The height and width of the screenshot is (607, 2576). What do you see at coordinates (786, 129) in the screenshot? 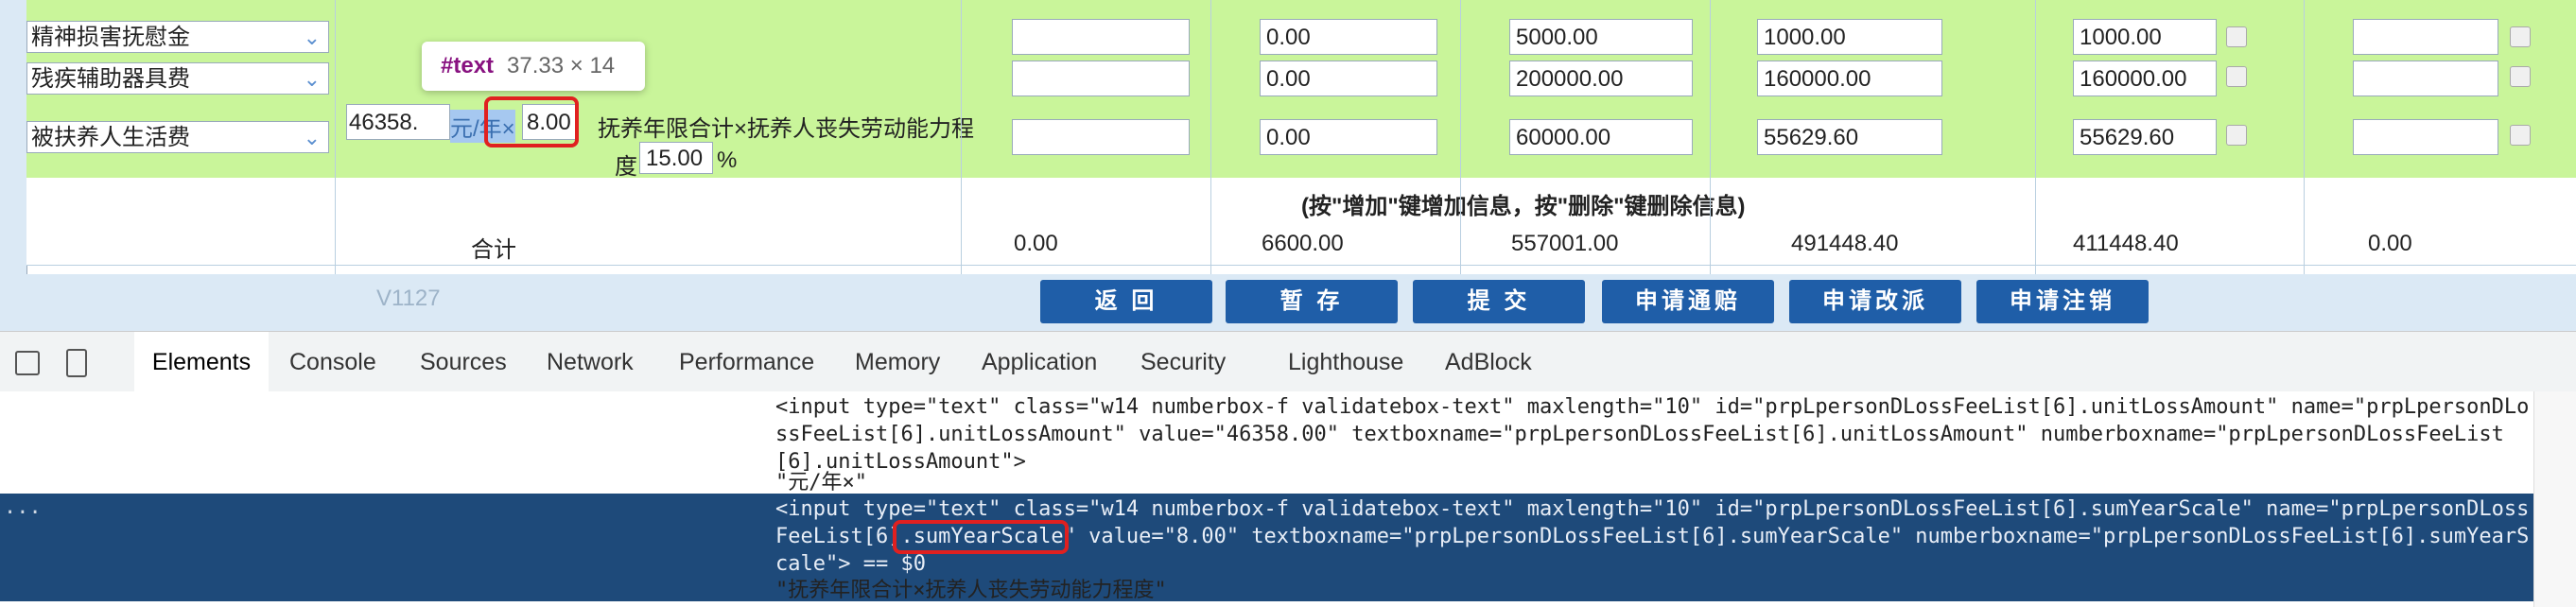
I see `formula-text: 抚养年限合计×抚养人丧失劳动能力程` at bounding box center [786, 129].